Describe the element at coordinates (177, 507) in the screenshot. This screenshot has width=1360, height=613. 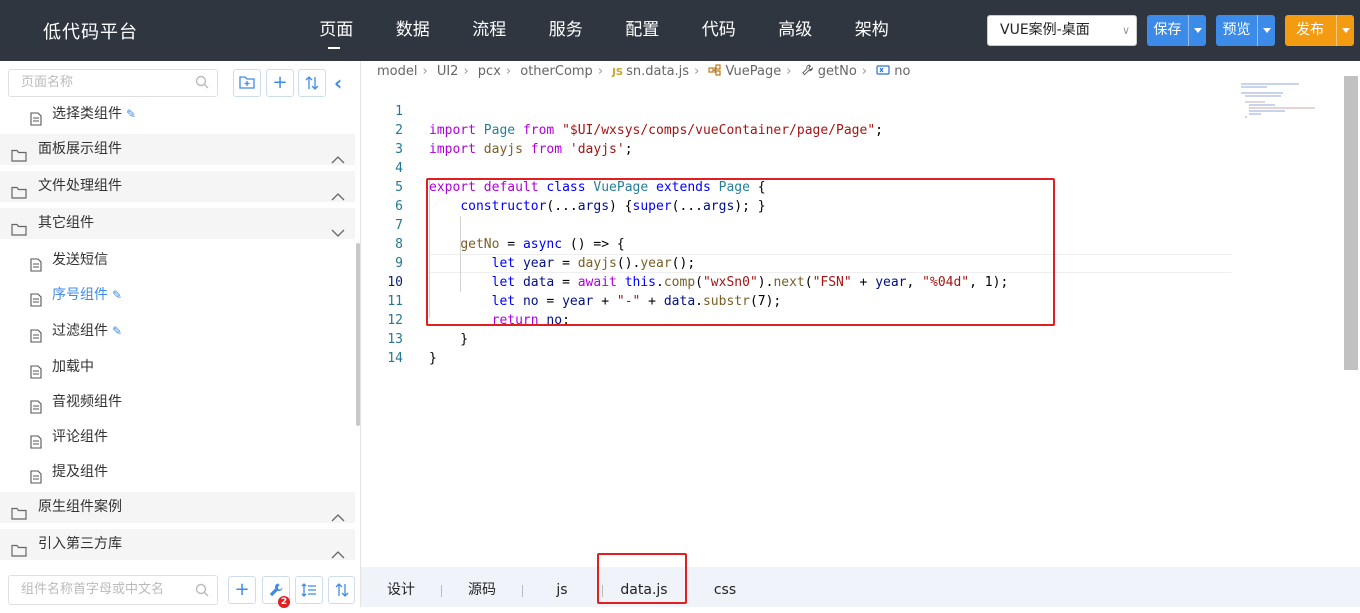
I see `tree-group: 原生组件案例` at that location.